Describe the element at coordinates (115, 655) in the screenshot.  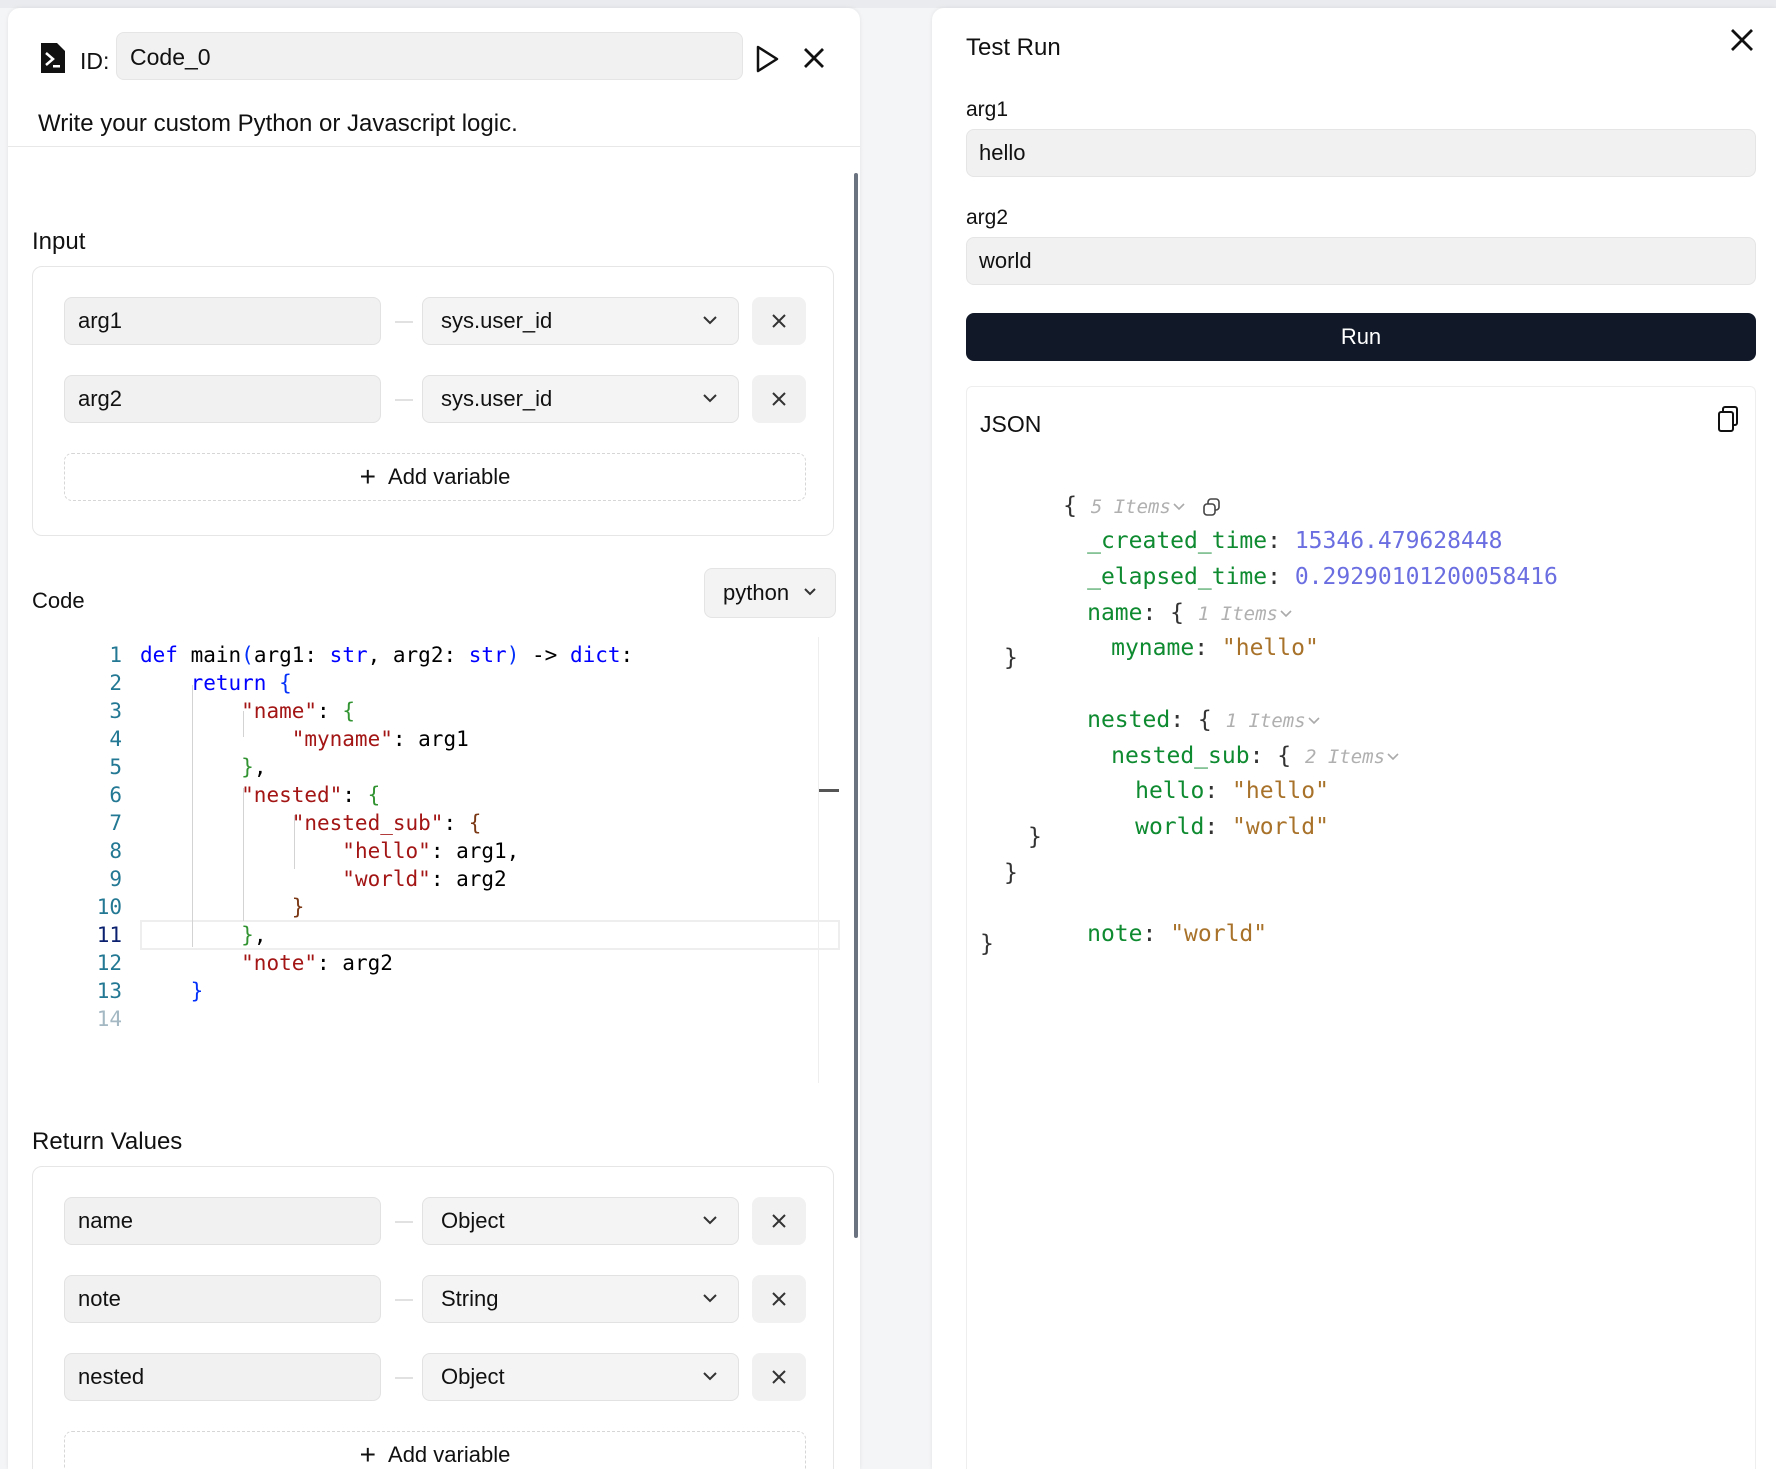
I see `line-number: 1` at that location.